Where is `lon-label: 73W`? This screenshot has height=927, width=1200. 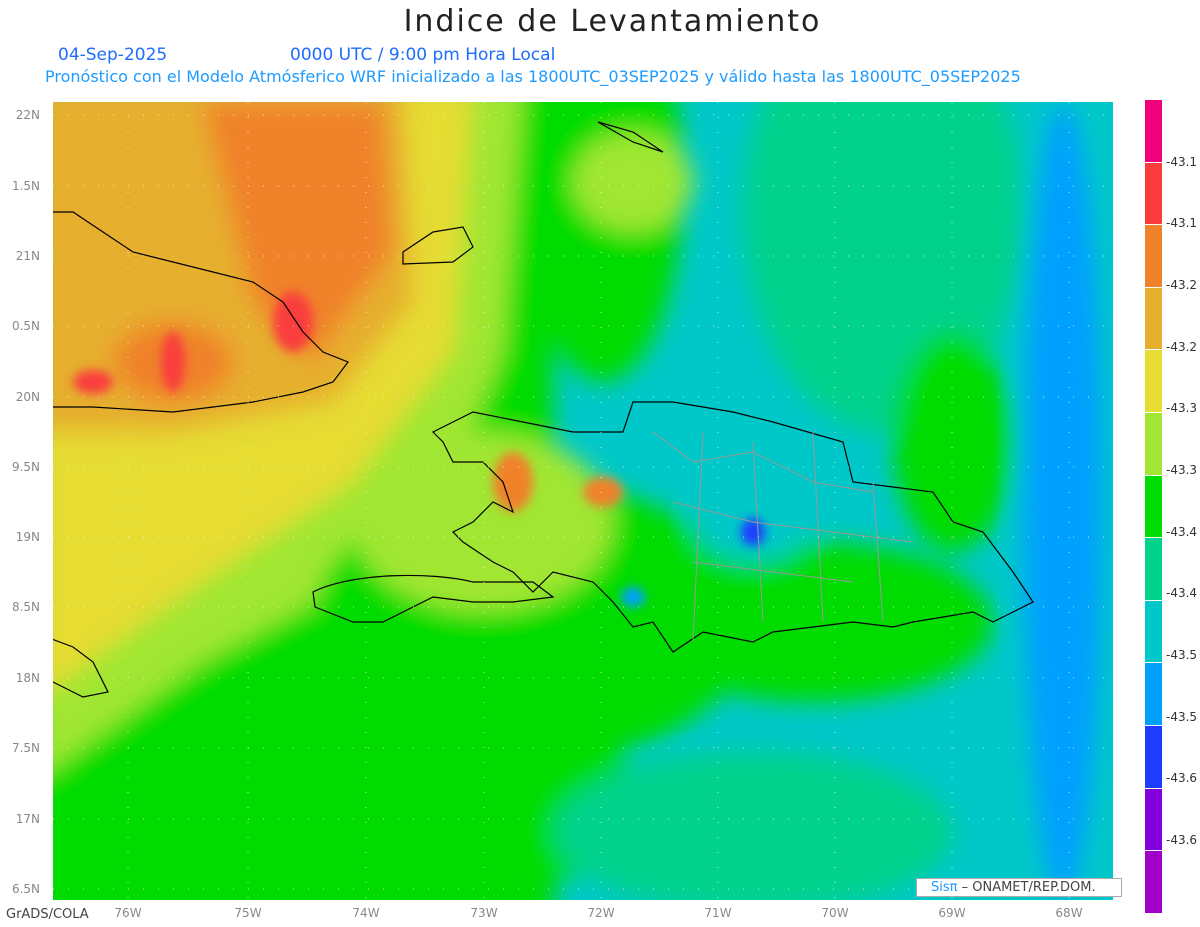
lon-label: 73W is located at coordinates (484, 913).